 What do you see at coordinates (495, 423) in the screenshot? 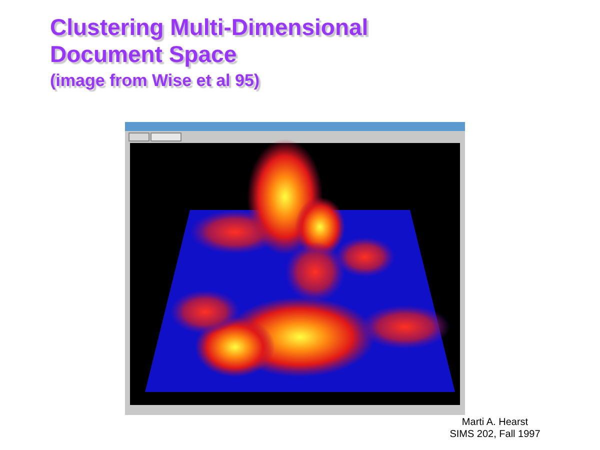
I see `author-credit: Marti A. Hearst` at bounding box center [495, 423].